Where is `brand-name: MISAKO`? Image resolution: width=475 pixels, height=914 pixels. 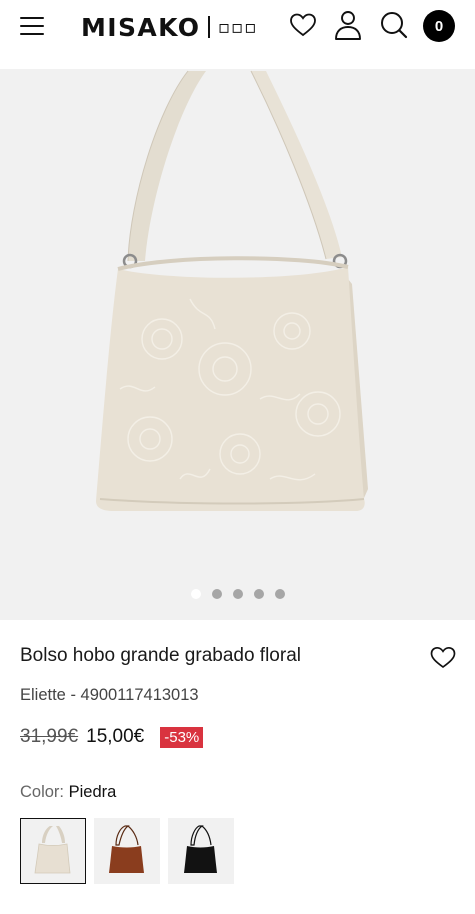 brand-name: MISAKO is located at coordinates (141, 27).